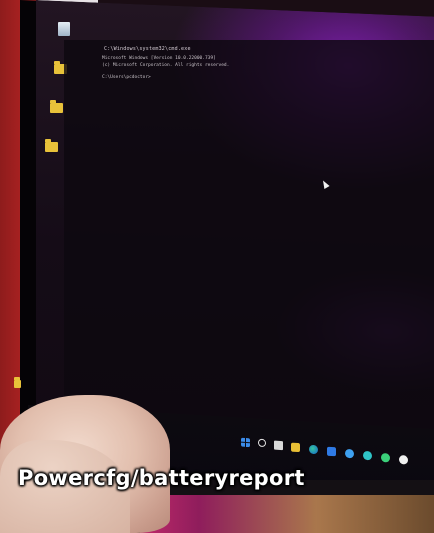  Describe the element at coordinates (161, 478) in the screenshot. I see `video-caption: Powercfg/batteryreport` at that location.